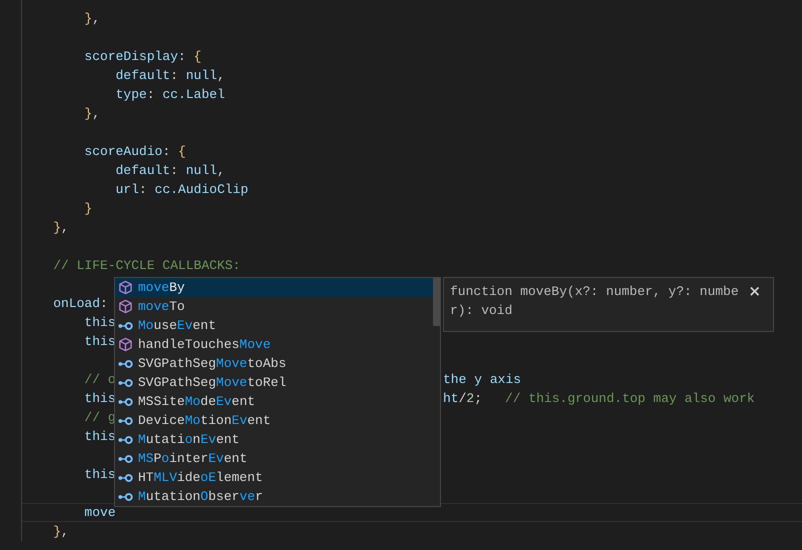 The width and height of the screenshot is (802, 550). Describe the element at coordinates (482, 380) in the screenshot. I see `code-line: the y axis` at that location.